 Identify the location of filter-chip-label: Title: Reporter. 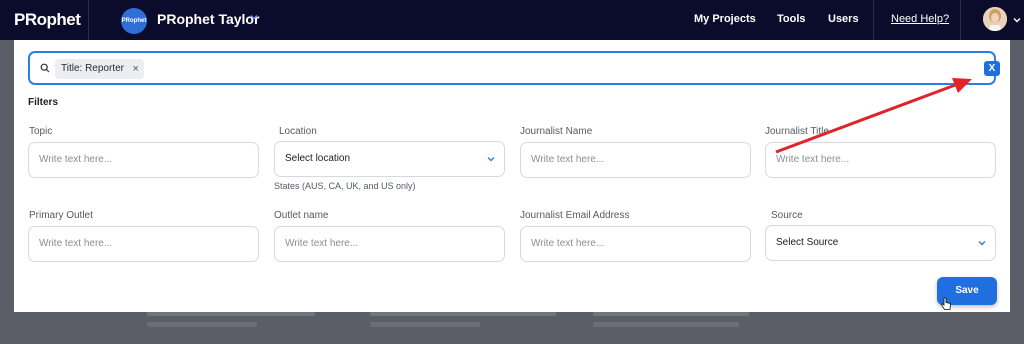
(92, 68).